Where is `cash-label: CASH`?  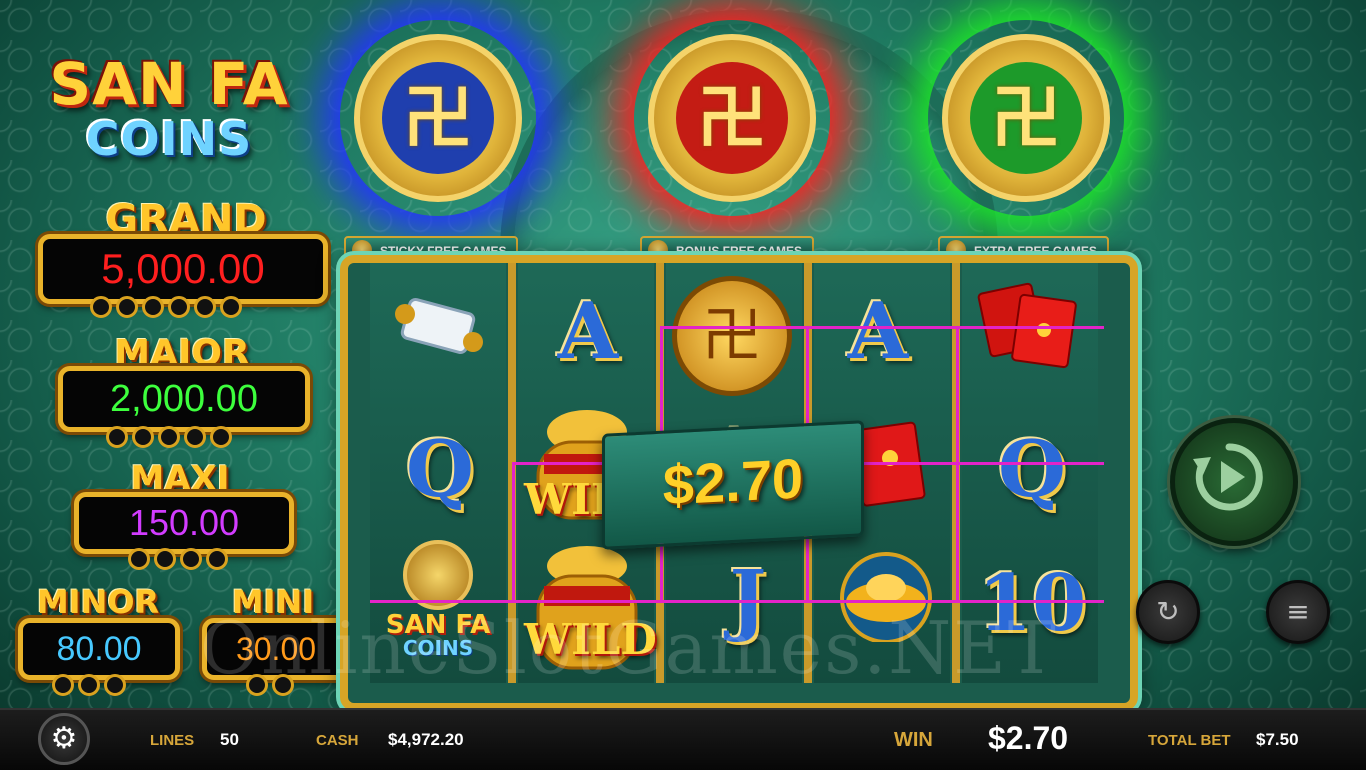
cash-label: CASH is located at coordinates (337, 740).